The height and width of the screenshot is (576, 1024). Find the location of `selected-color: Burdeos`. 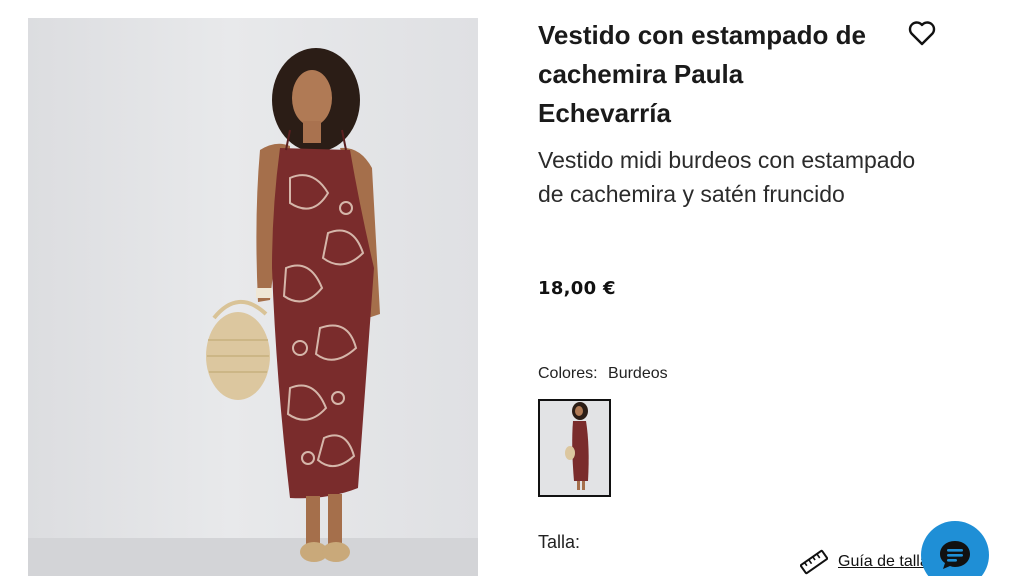

selected-color: Burdeos is located at coordinates (638, 373).